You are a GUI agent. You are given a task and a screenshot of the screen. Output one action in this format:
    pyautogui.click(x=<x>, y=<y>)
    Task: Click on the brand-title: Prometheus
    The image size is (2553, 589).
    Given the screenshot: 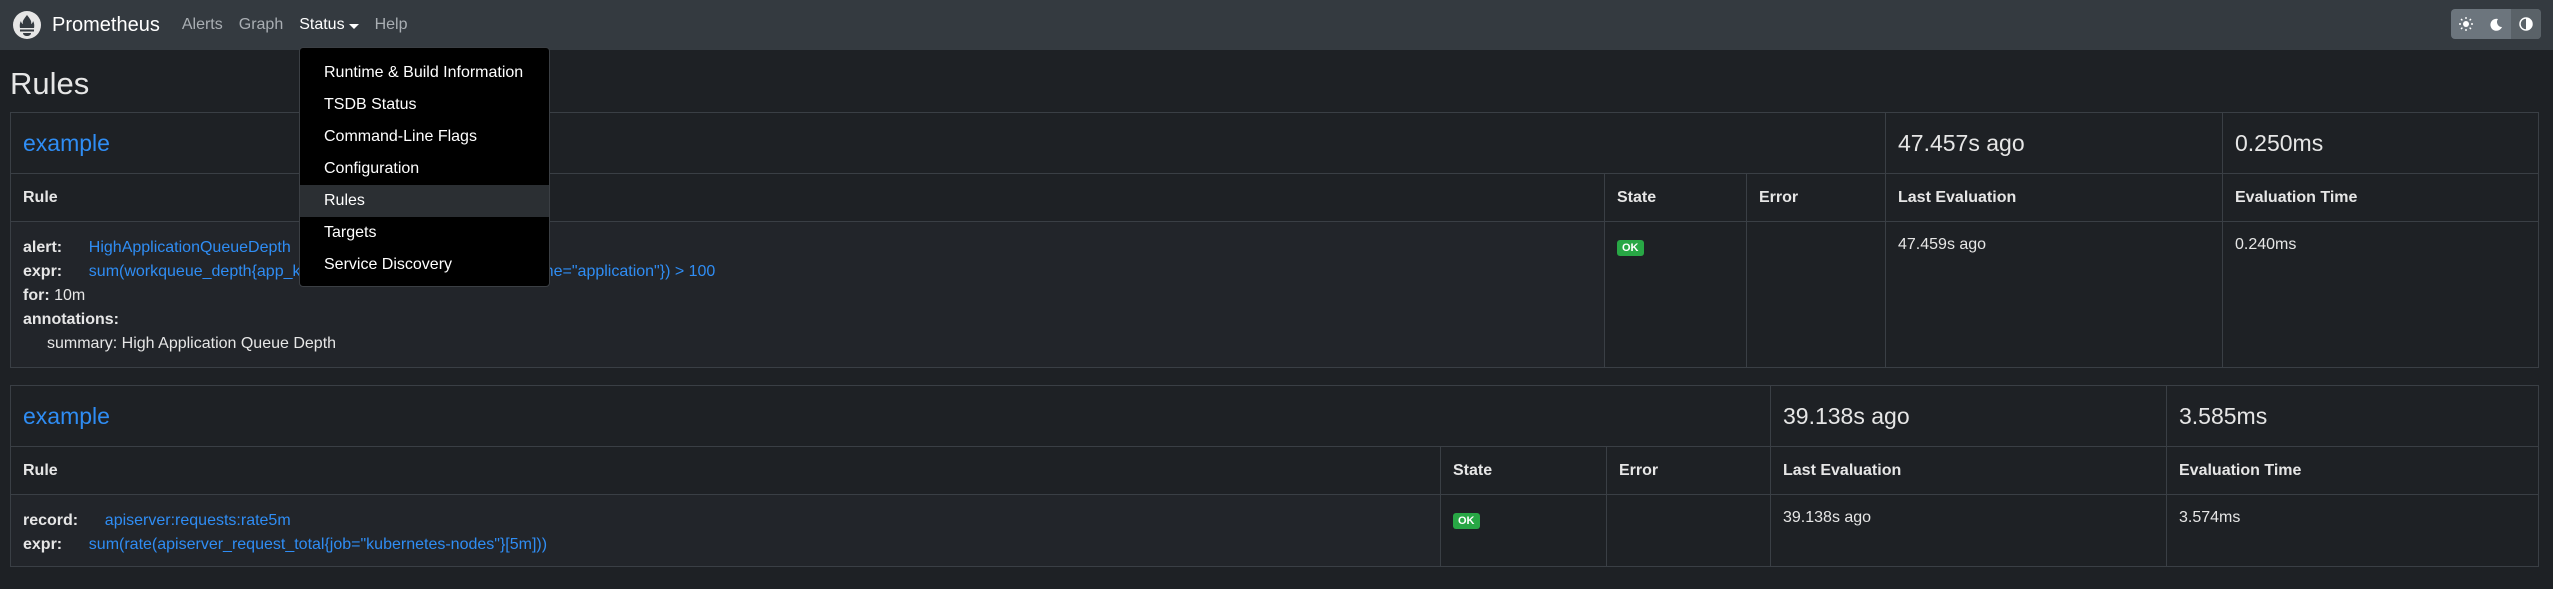 What is the action you would take?
    pyautogui.click(x=106, y=25)
    